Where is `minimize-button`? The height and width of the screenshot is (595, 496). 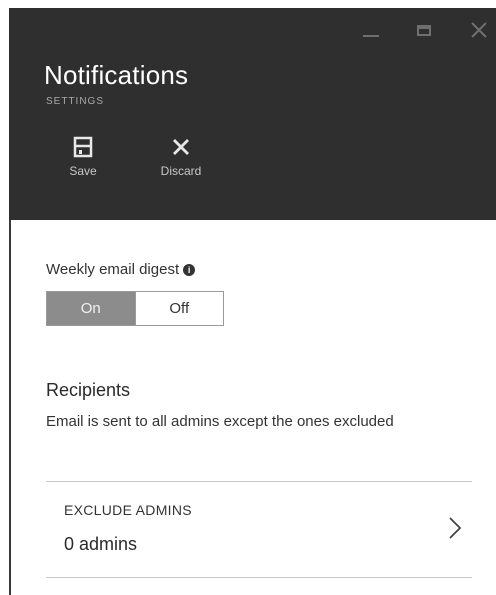 minimize-button is located at coordinates (370, 28).